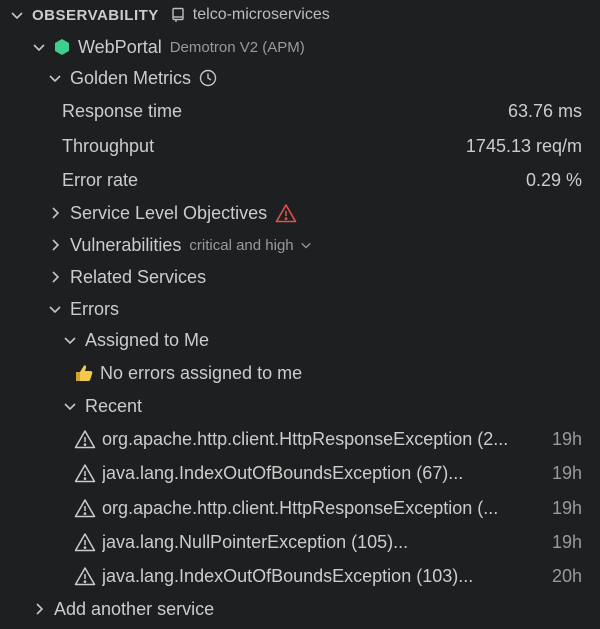 The image size is (600, 629). Describe the element at coordinates (566, 575) in the screenshot. I see `error-time: 20h` at that location.